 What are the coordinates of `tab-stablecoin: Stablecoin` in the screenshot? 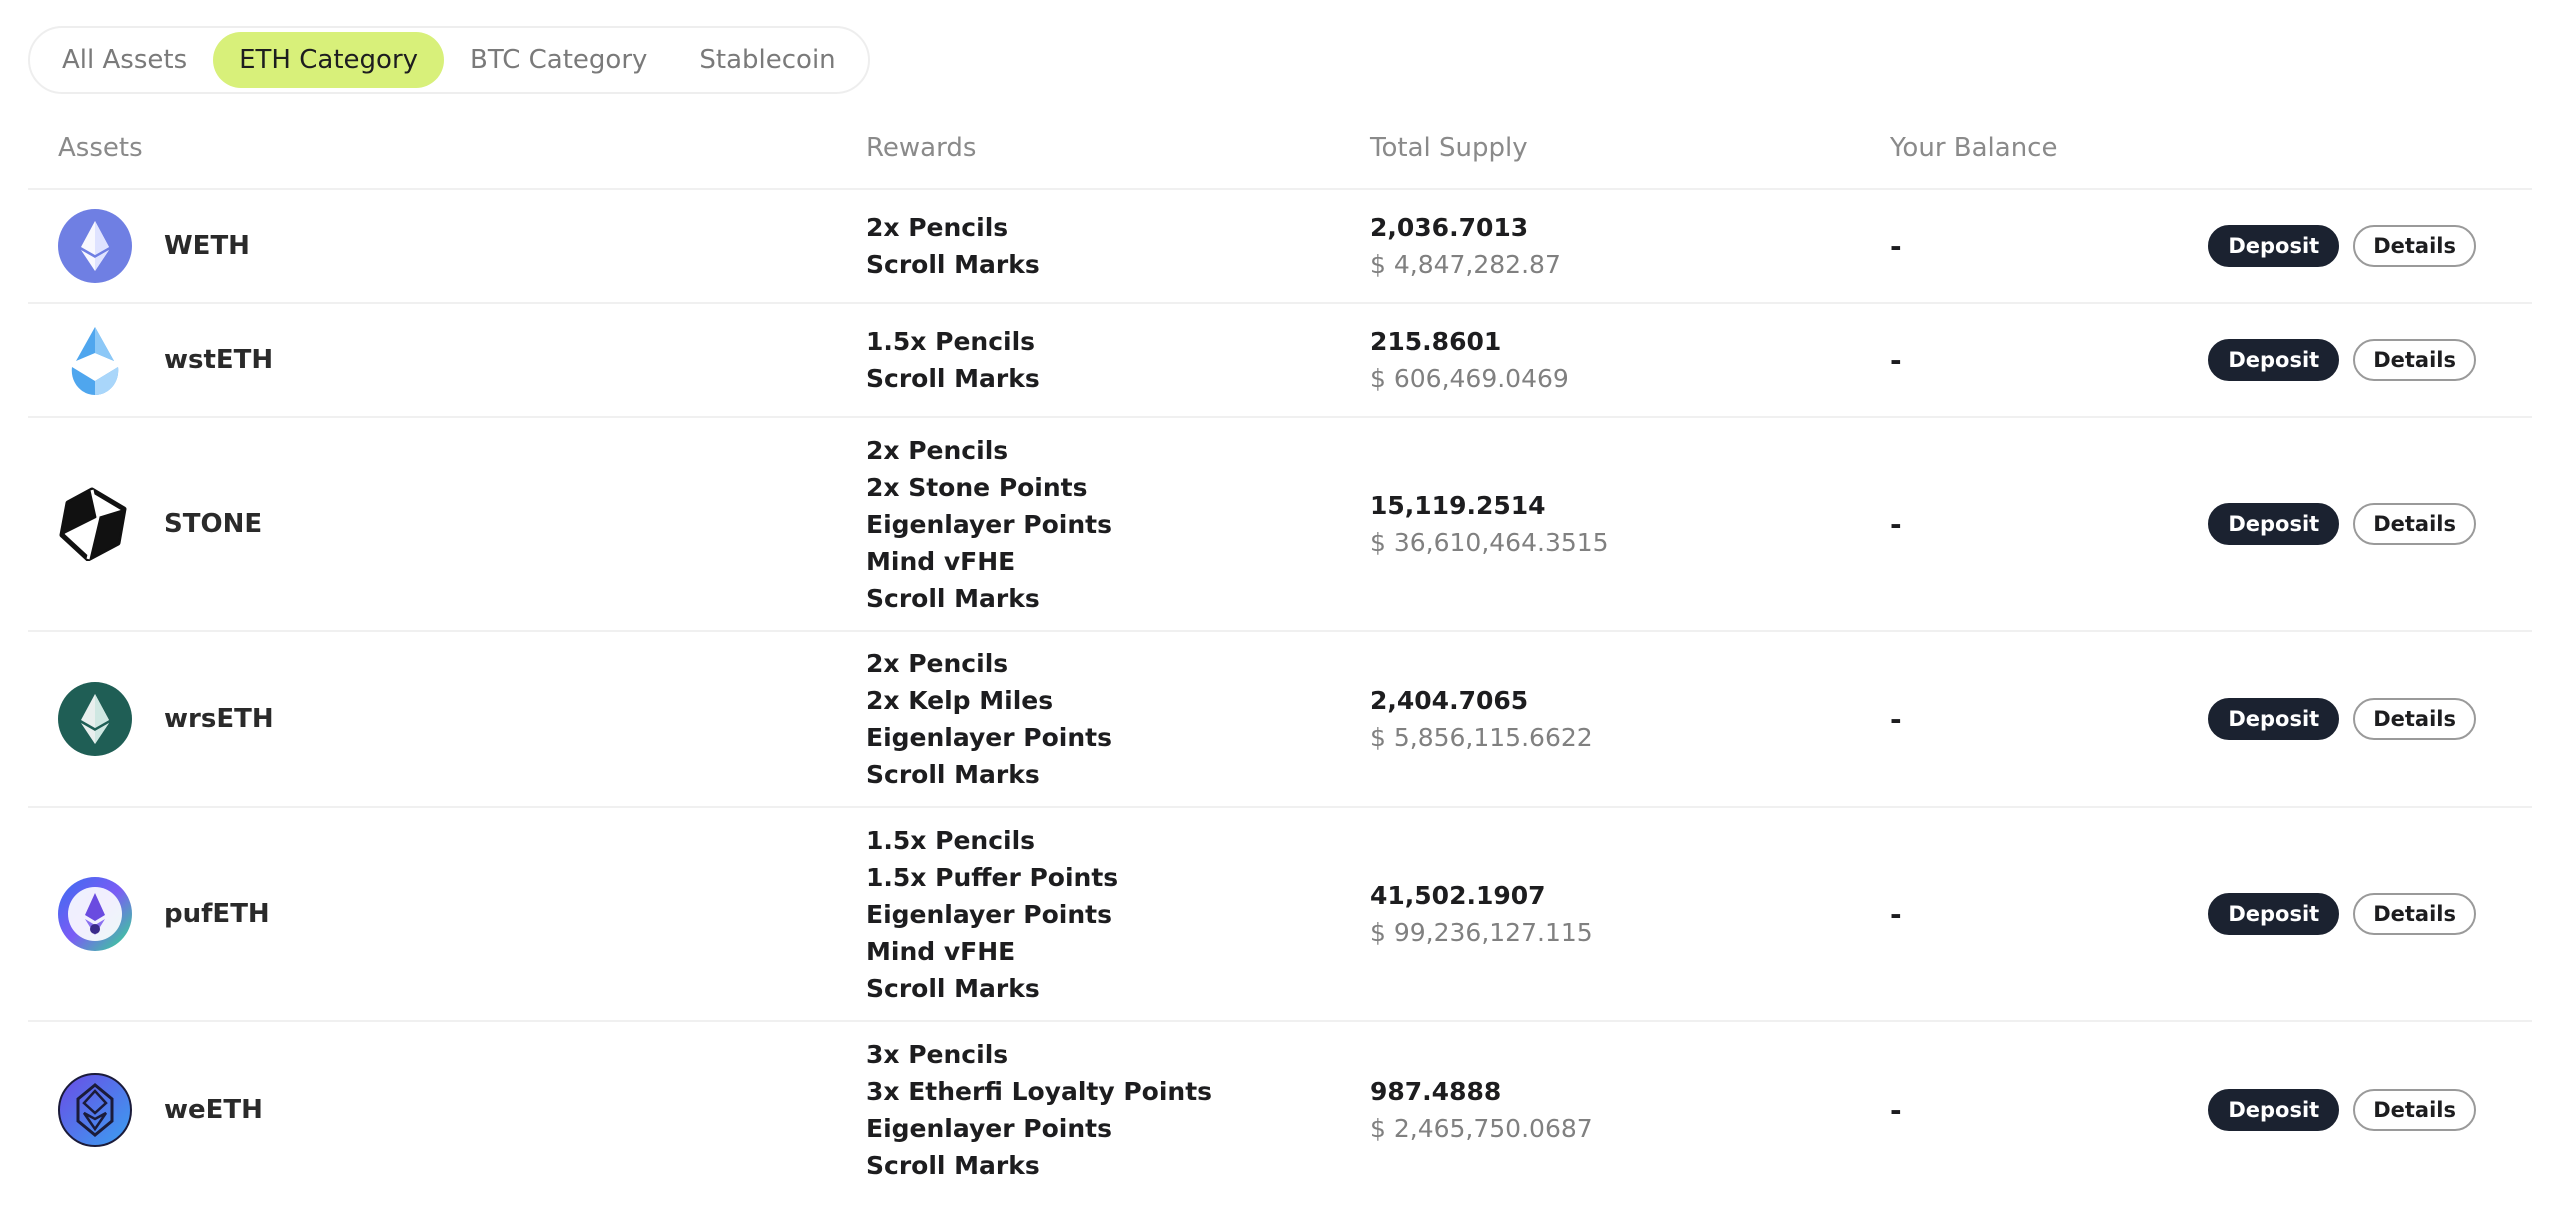 It's located at (767, 60).